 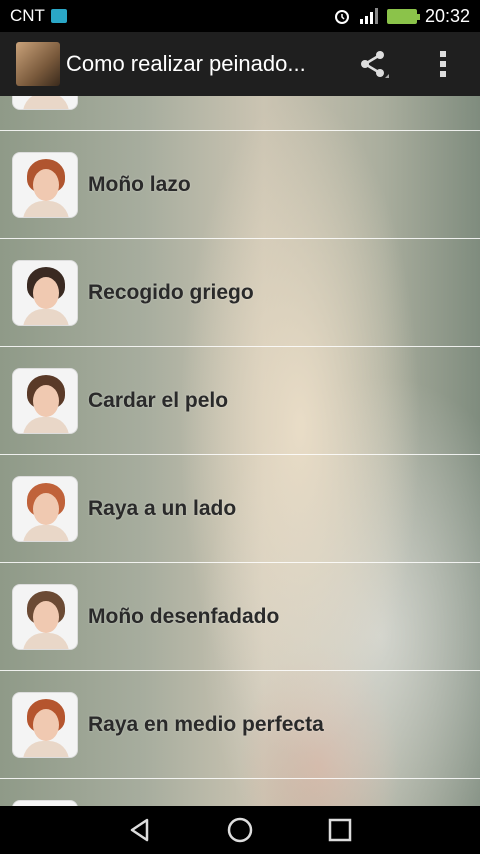 I want to click on signal-icon, so click(x=368, y=16).